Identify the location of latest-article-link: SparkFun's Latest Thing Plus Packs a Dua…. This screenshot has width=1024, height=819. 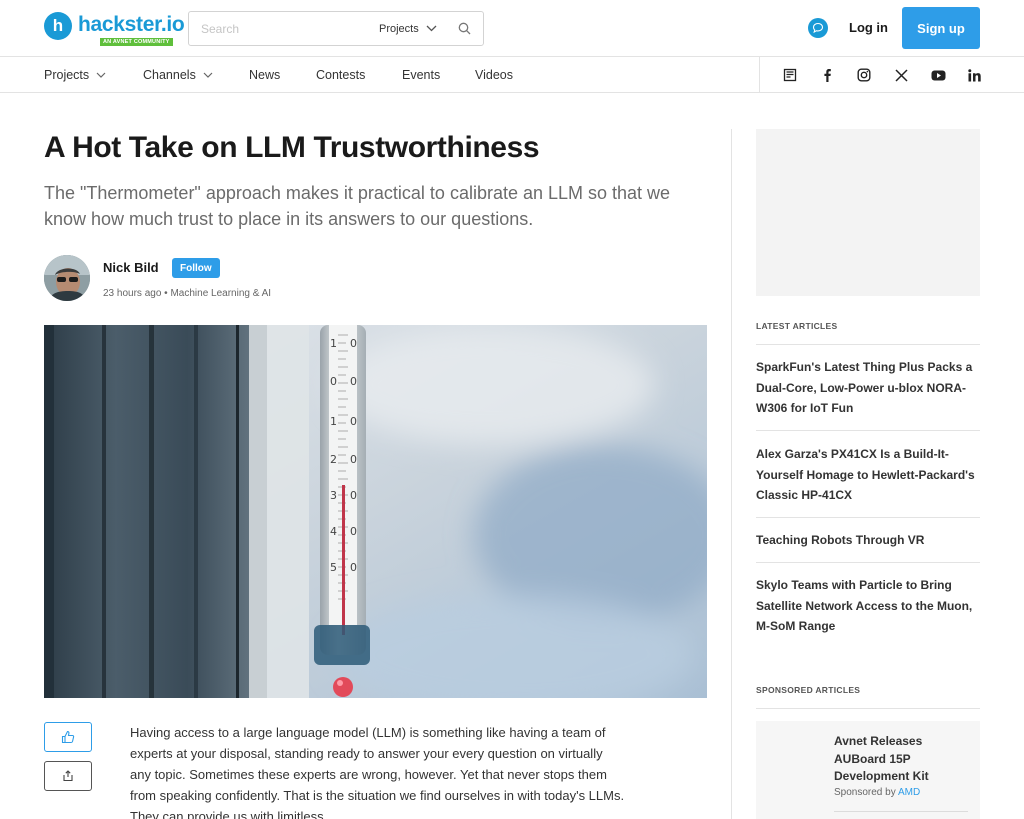
(868, 388).